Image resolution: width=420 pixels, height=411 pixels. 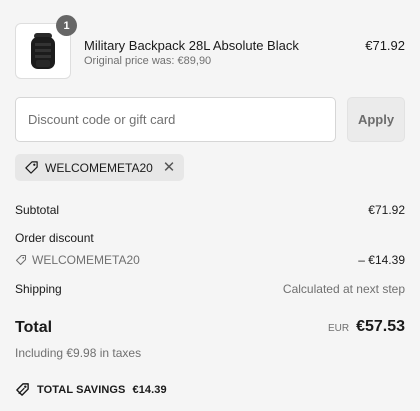 I want to click on order-discount-value: – €14.39, so click(x=381, y=260).